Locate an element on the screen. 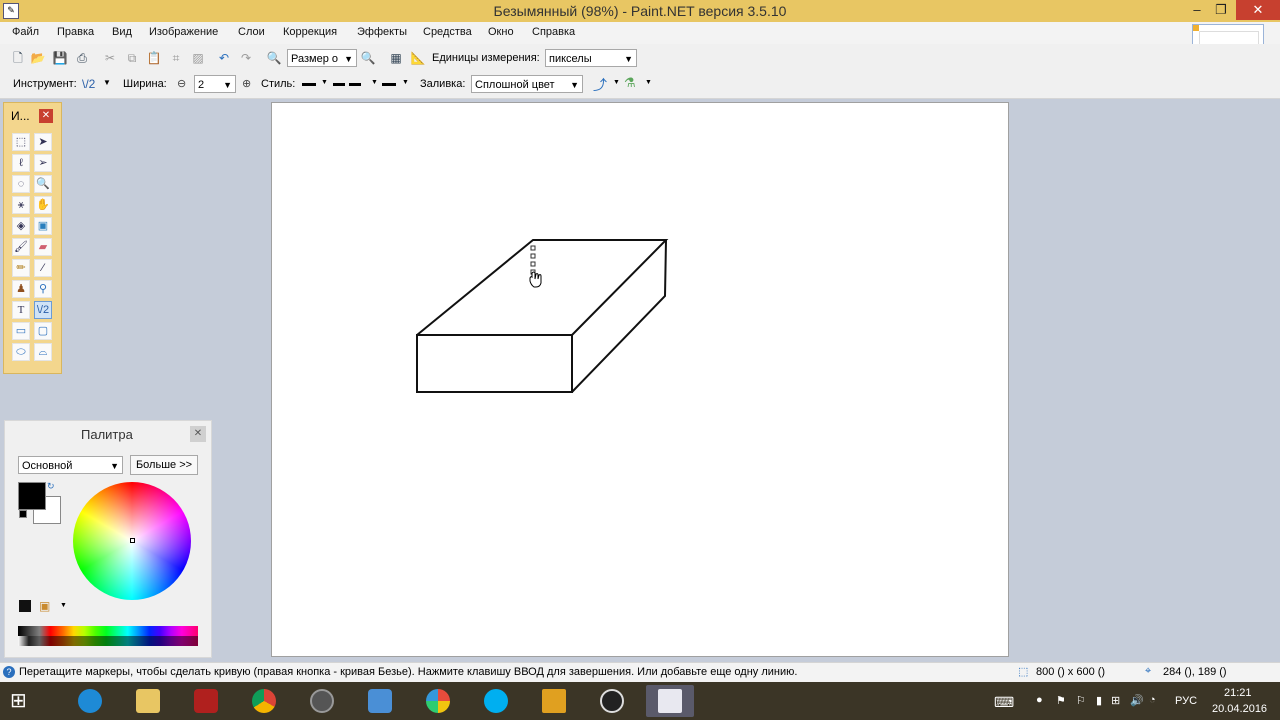 This screenshot has width=1280, height=720. menu-window: Окно is located at coordinates (501, 32).